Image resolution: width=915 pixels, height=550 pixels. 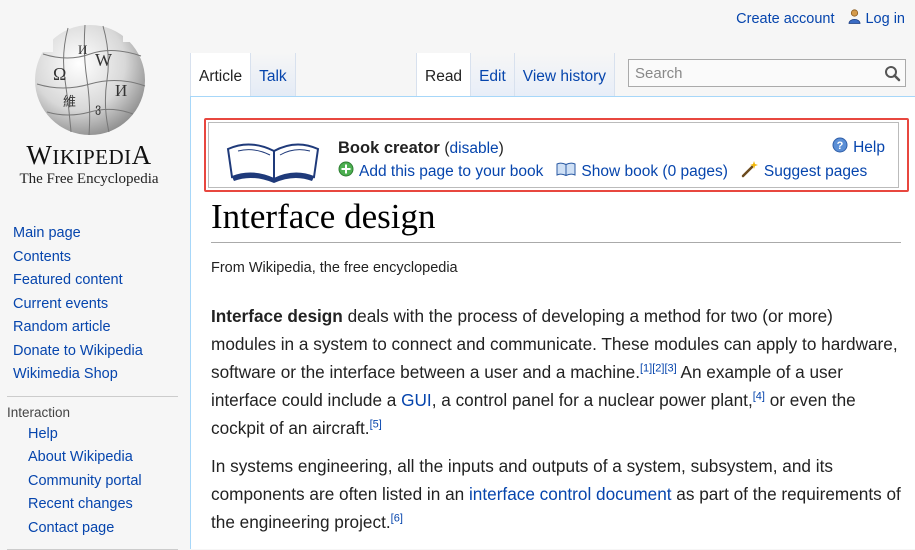 I want to click on sidebar-item-donate: Donate to Wikipedia, so click(x=95, y=352).